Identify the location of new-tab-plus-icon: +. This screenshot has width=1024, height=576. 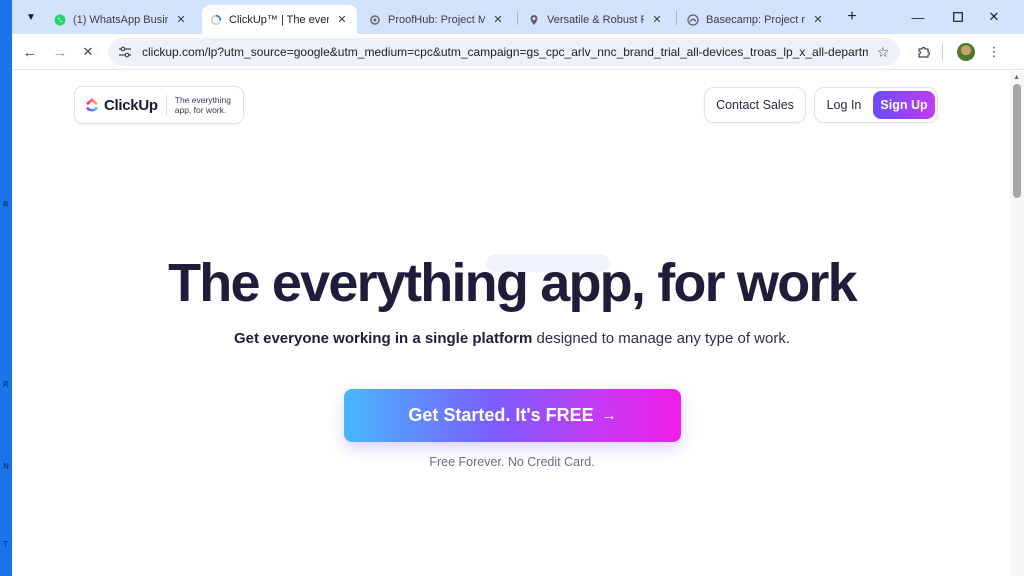
(852, 17).